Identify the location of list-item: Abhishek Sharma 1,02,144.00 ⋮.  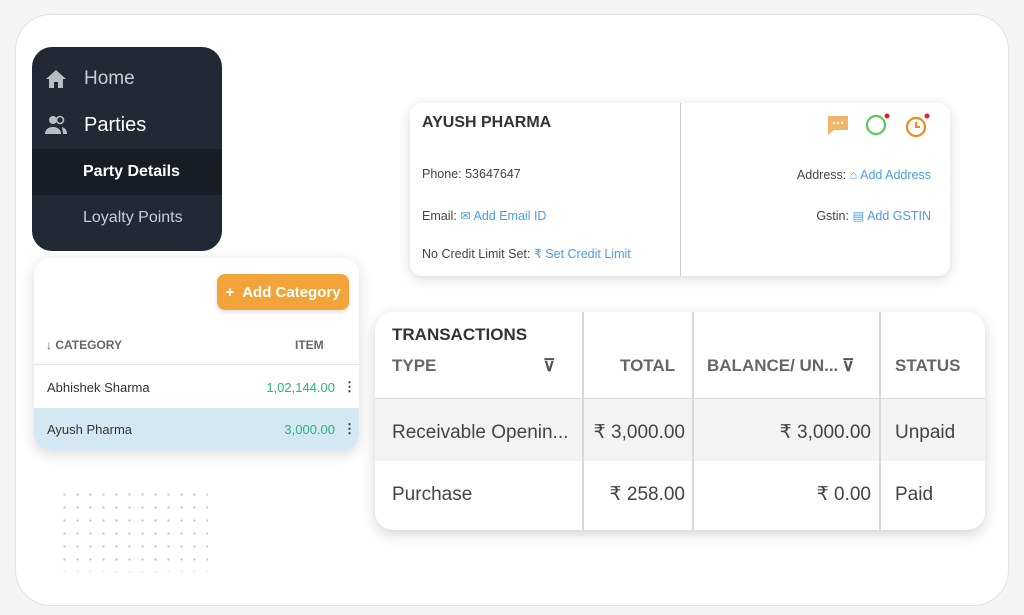
(196, 387).